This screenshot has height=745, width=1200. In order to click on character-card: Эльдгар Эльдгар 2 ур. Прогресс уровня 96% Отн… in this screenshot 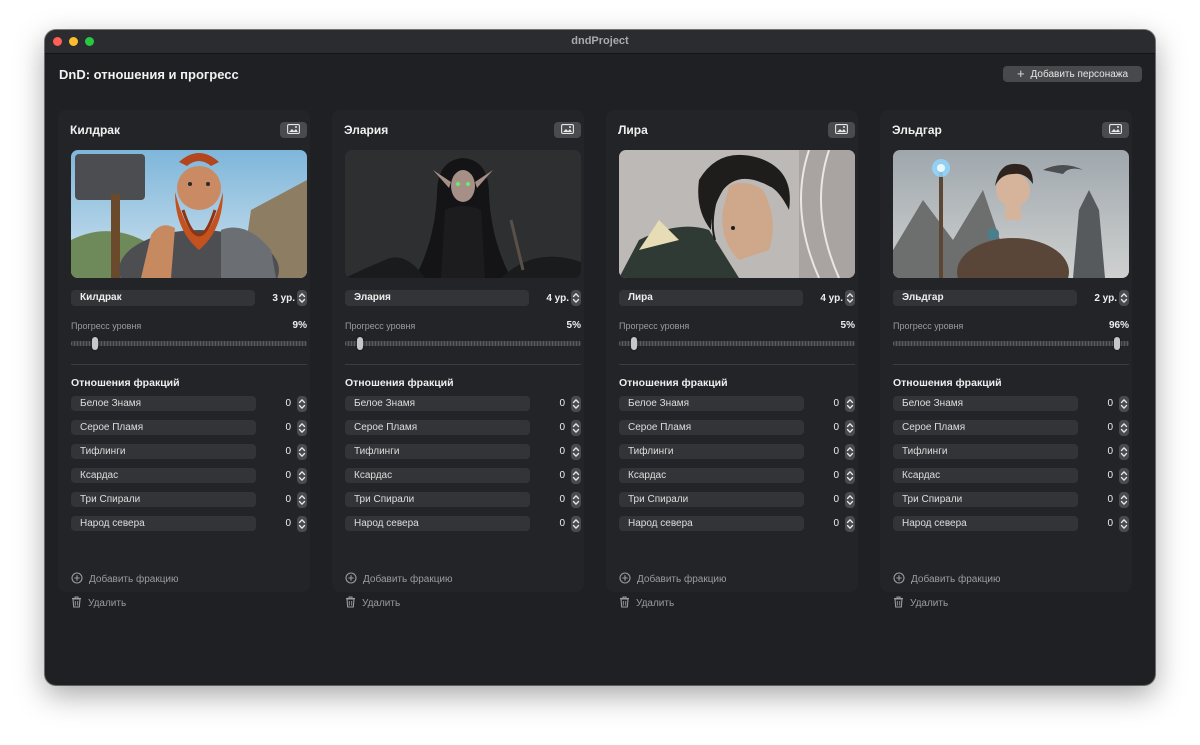, I will do `click(1006, 359)`.